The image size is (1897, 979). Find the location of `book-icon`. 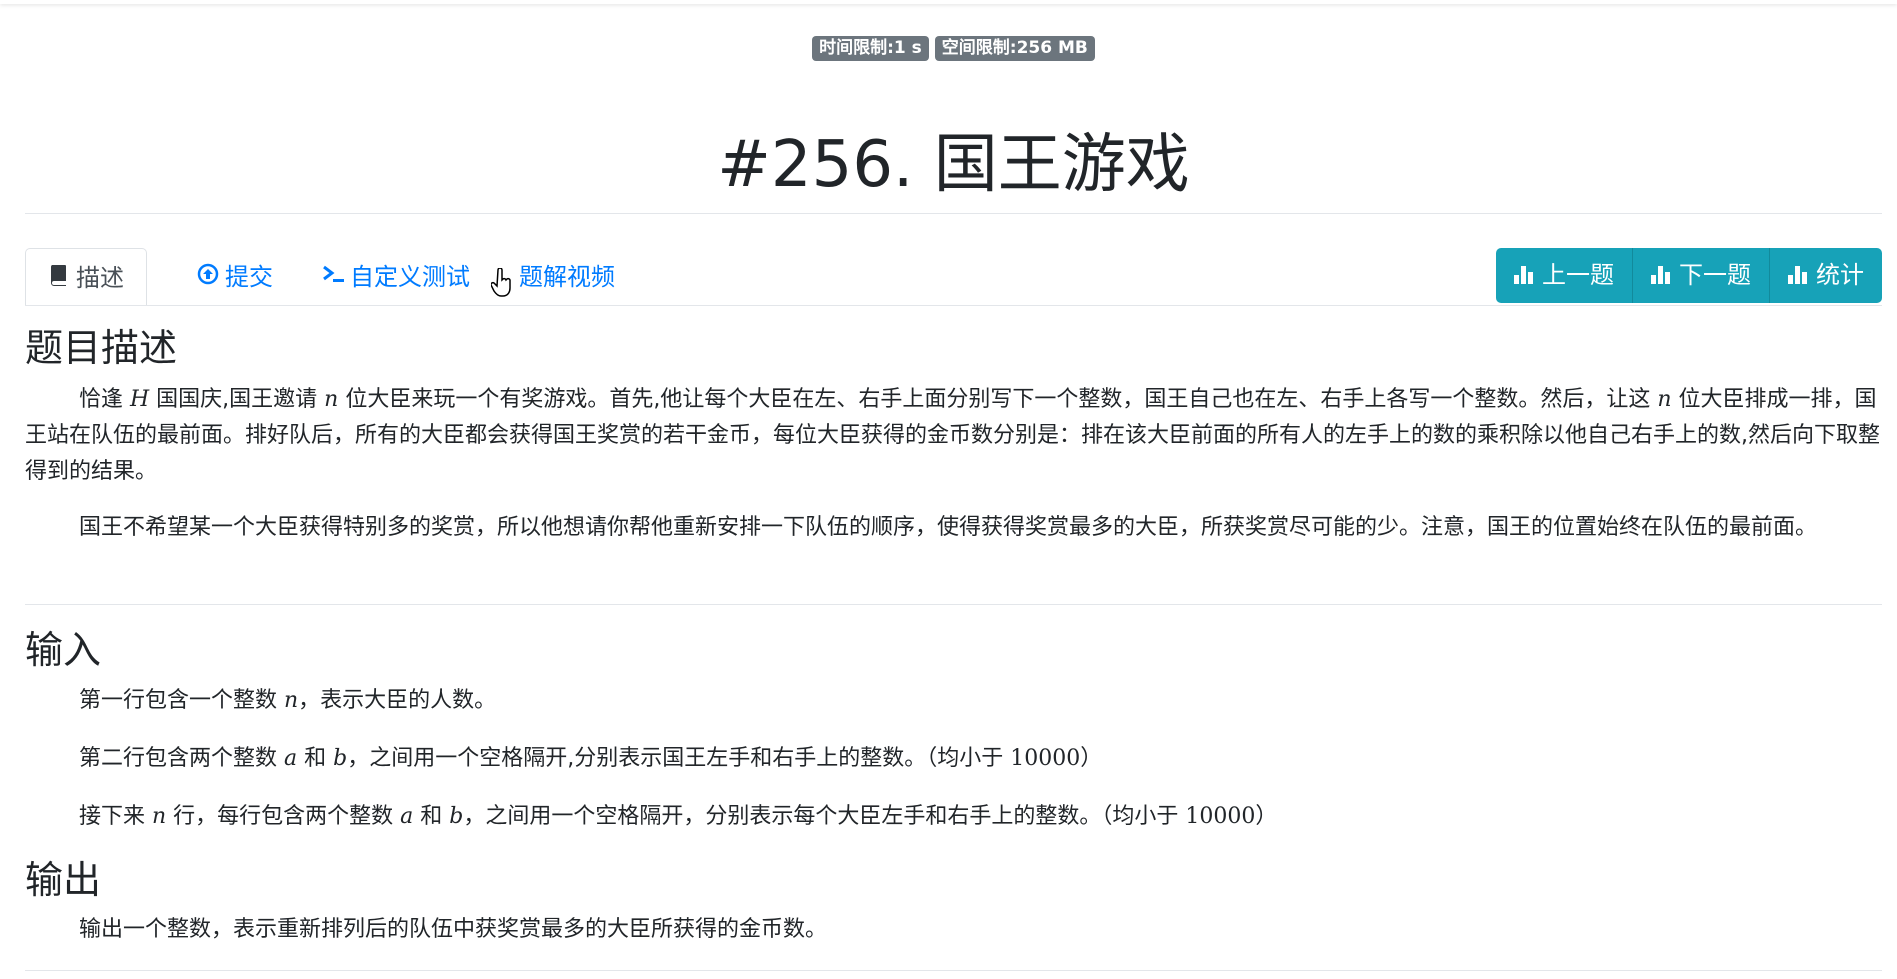

book-icon is located at coordinates (59, 278).